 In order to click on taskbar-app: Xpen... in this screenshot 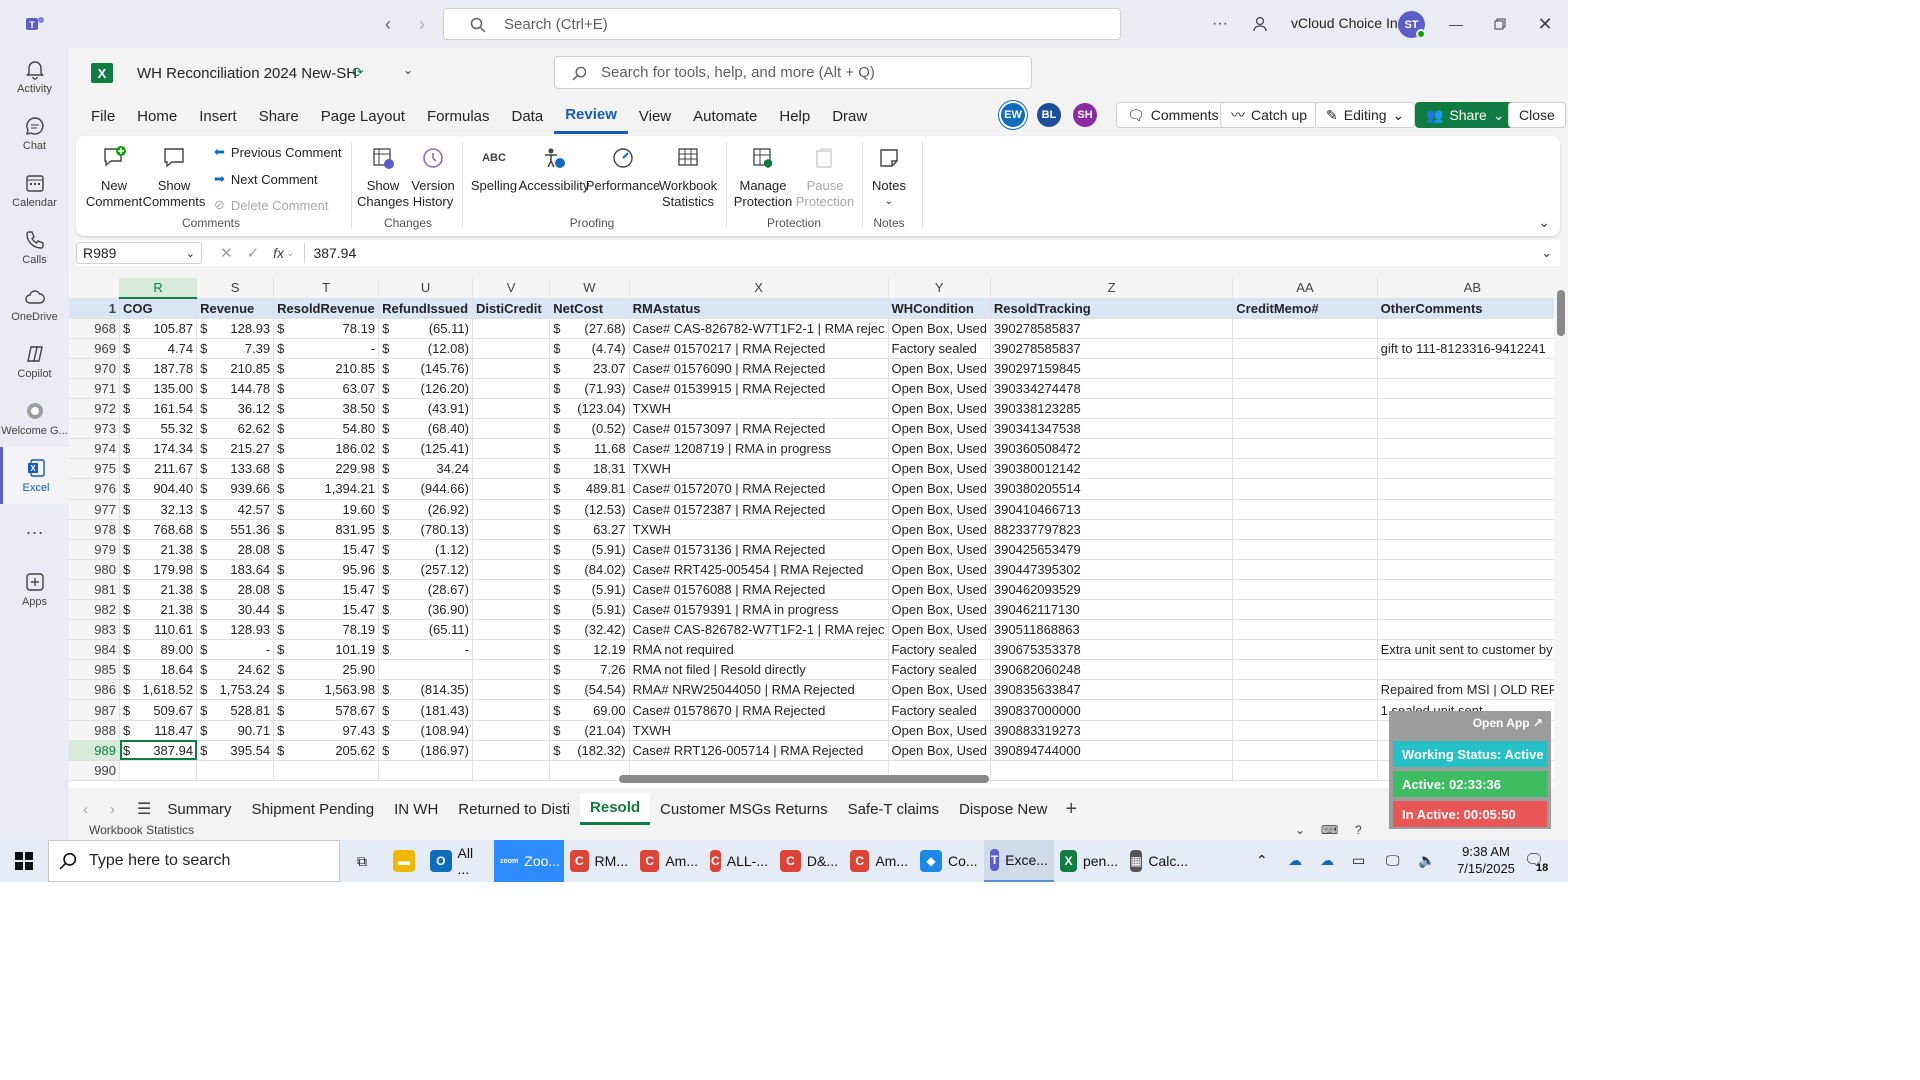, I will do `click(1089, 861)`.